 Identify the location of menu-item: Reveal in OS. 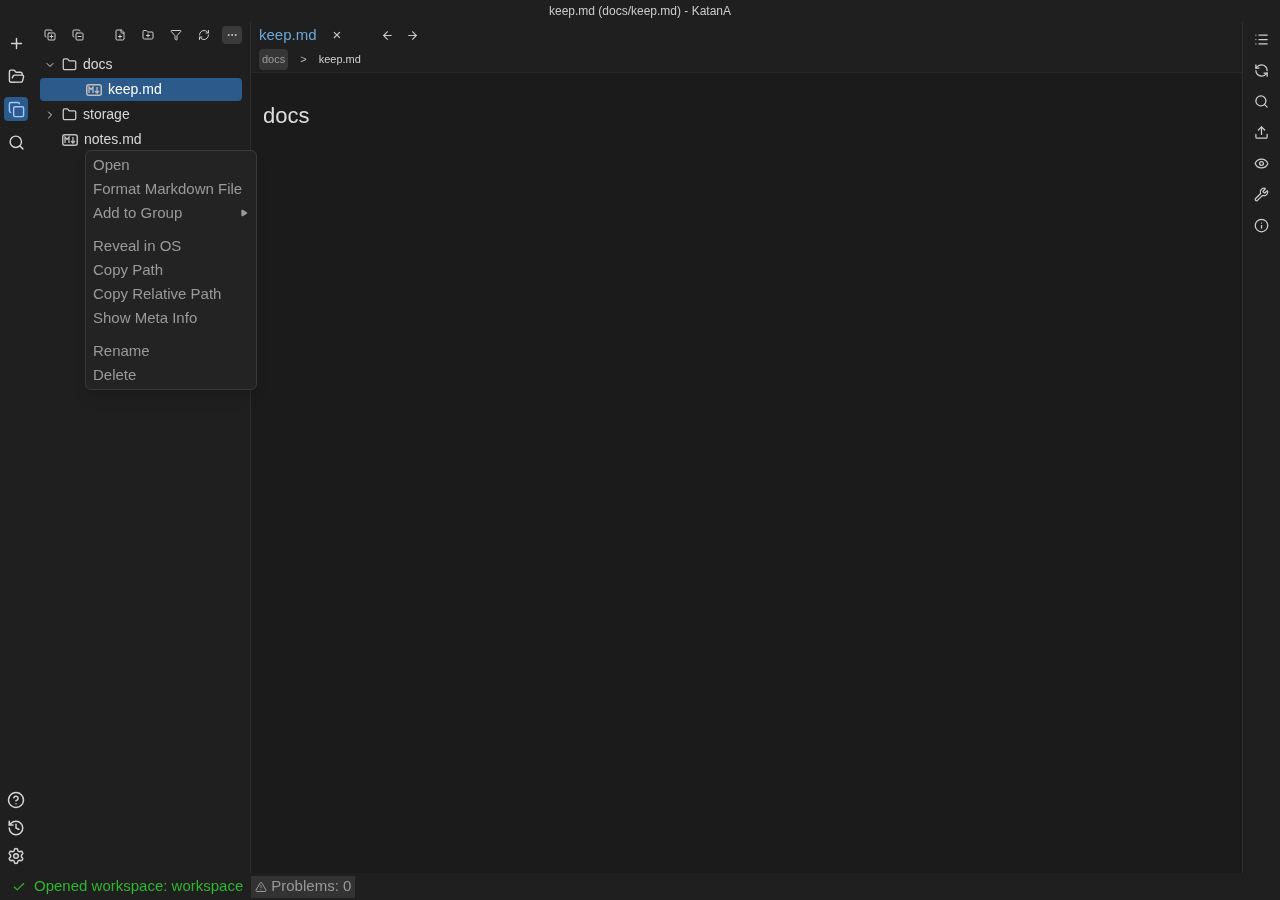
(171, 246).